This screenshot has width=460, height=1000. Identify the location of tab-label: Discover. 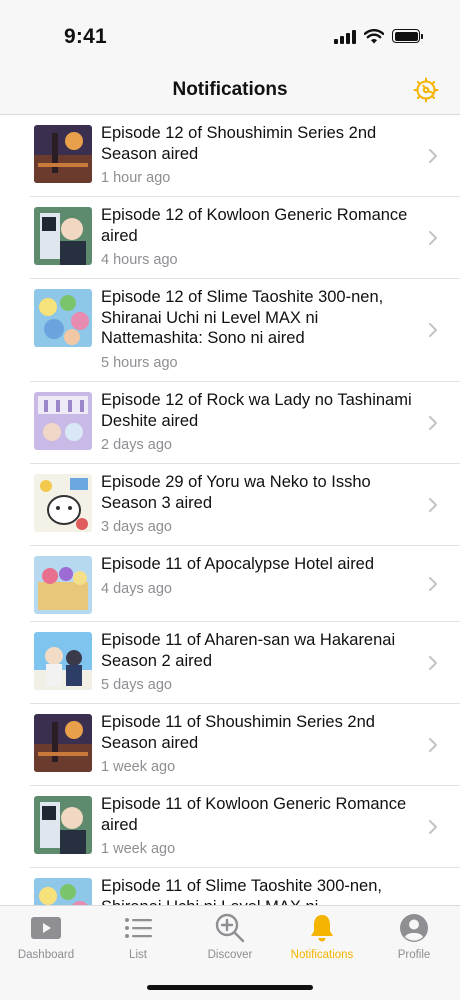
(230, 955).